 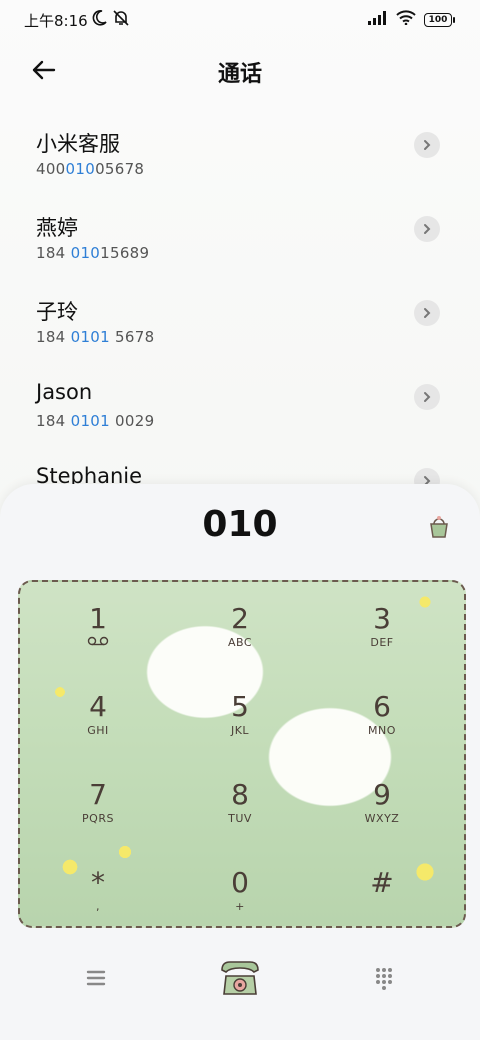 What do you see at coordinates (240, 20) in the screenshot?
I see `status-bar: 上午8:16 100` at bounding box center [240, 20].